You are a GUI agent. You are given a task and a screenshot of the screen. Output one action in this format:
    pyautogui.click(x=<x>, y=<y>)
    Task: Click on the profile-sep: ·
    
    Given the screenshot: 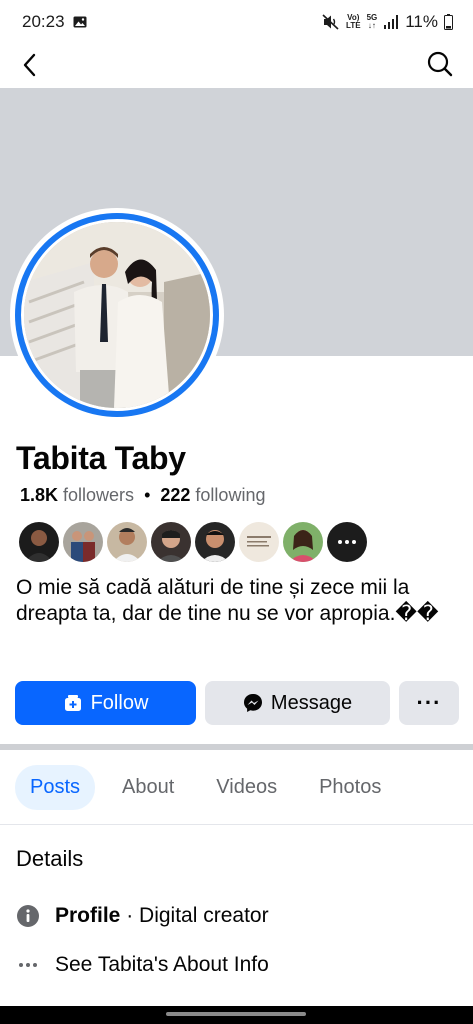 What is the action you would take?
    pyautogui.click(x=130, y=915)
    